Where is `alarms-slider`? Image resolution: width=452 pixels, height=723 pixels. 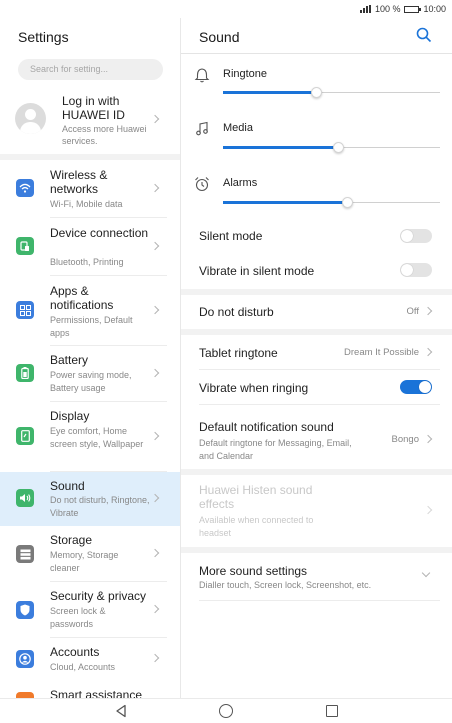 alarms-slider is located at coordinates (331, 202).